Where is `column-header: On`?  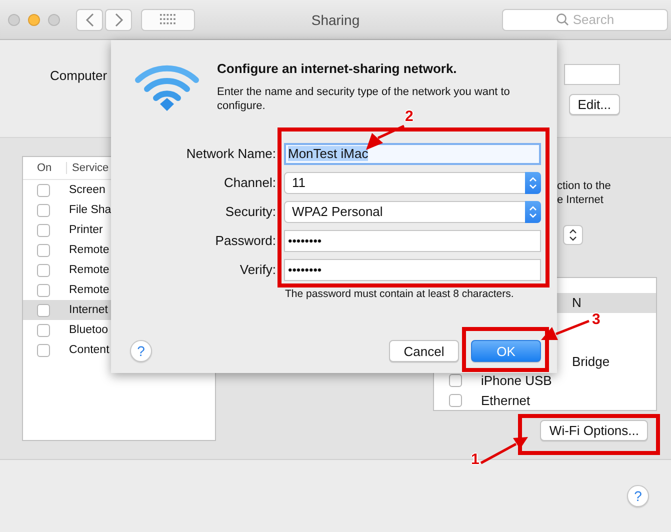 column-header: On is located at coordinates (45, 168).